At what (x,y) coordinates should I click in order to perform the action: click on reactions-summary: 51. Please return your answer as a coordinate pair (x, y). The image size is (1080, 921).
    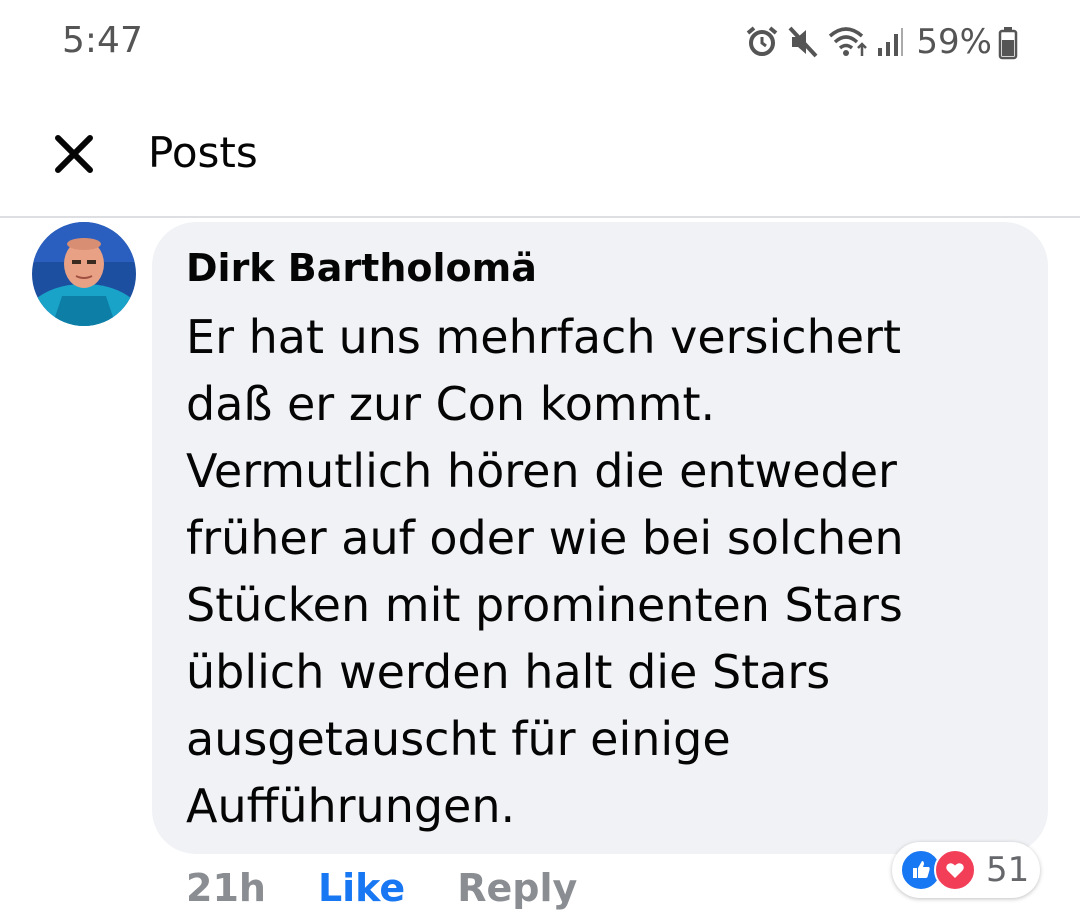
    Looking at the image, I should click on (966, 870).